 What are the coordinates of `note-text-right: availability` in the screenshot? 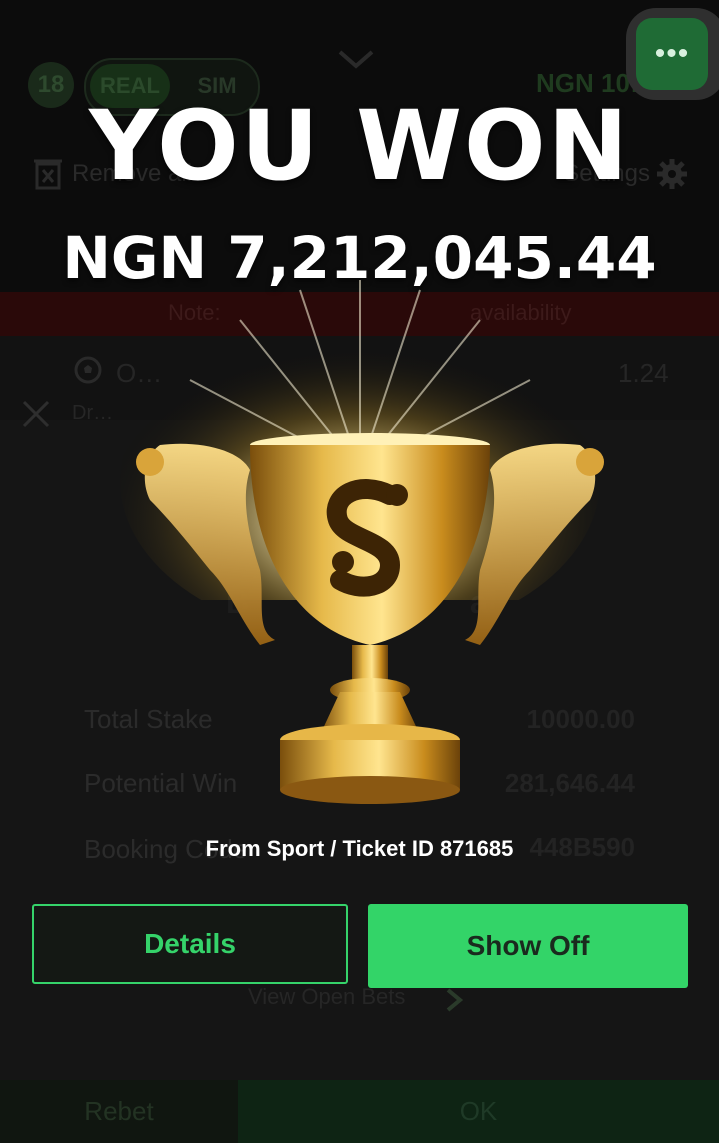 It's located at (521, 312).